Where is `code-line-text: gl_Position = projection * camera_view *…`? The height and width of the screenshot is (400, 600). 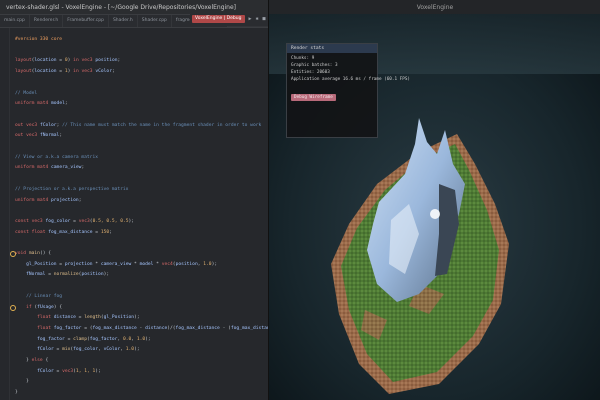 code-line-text: gl_Position = projection * camera_view *… is located at coordinates (116, 265).